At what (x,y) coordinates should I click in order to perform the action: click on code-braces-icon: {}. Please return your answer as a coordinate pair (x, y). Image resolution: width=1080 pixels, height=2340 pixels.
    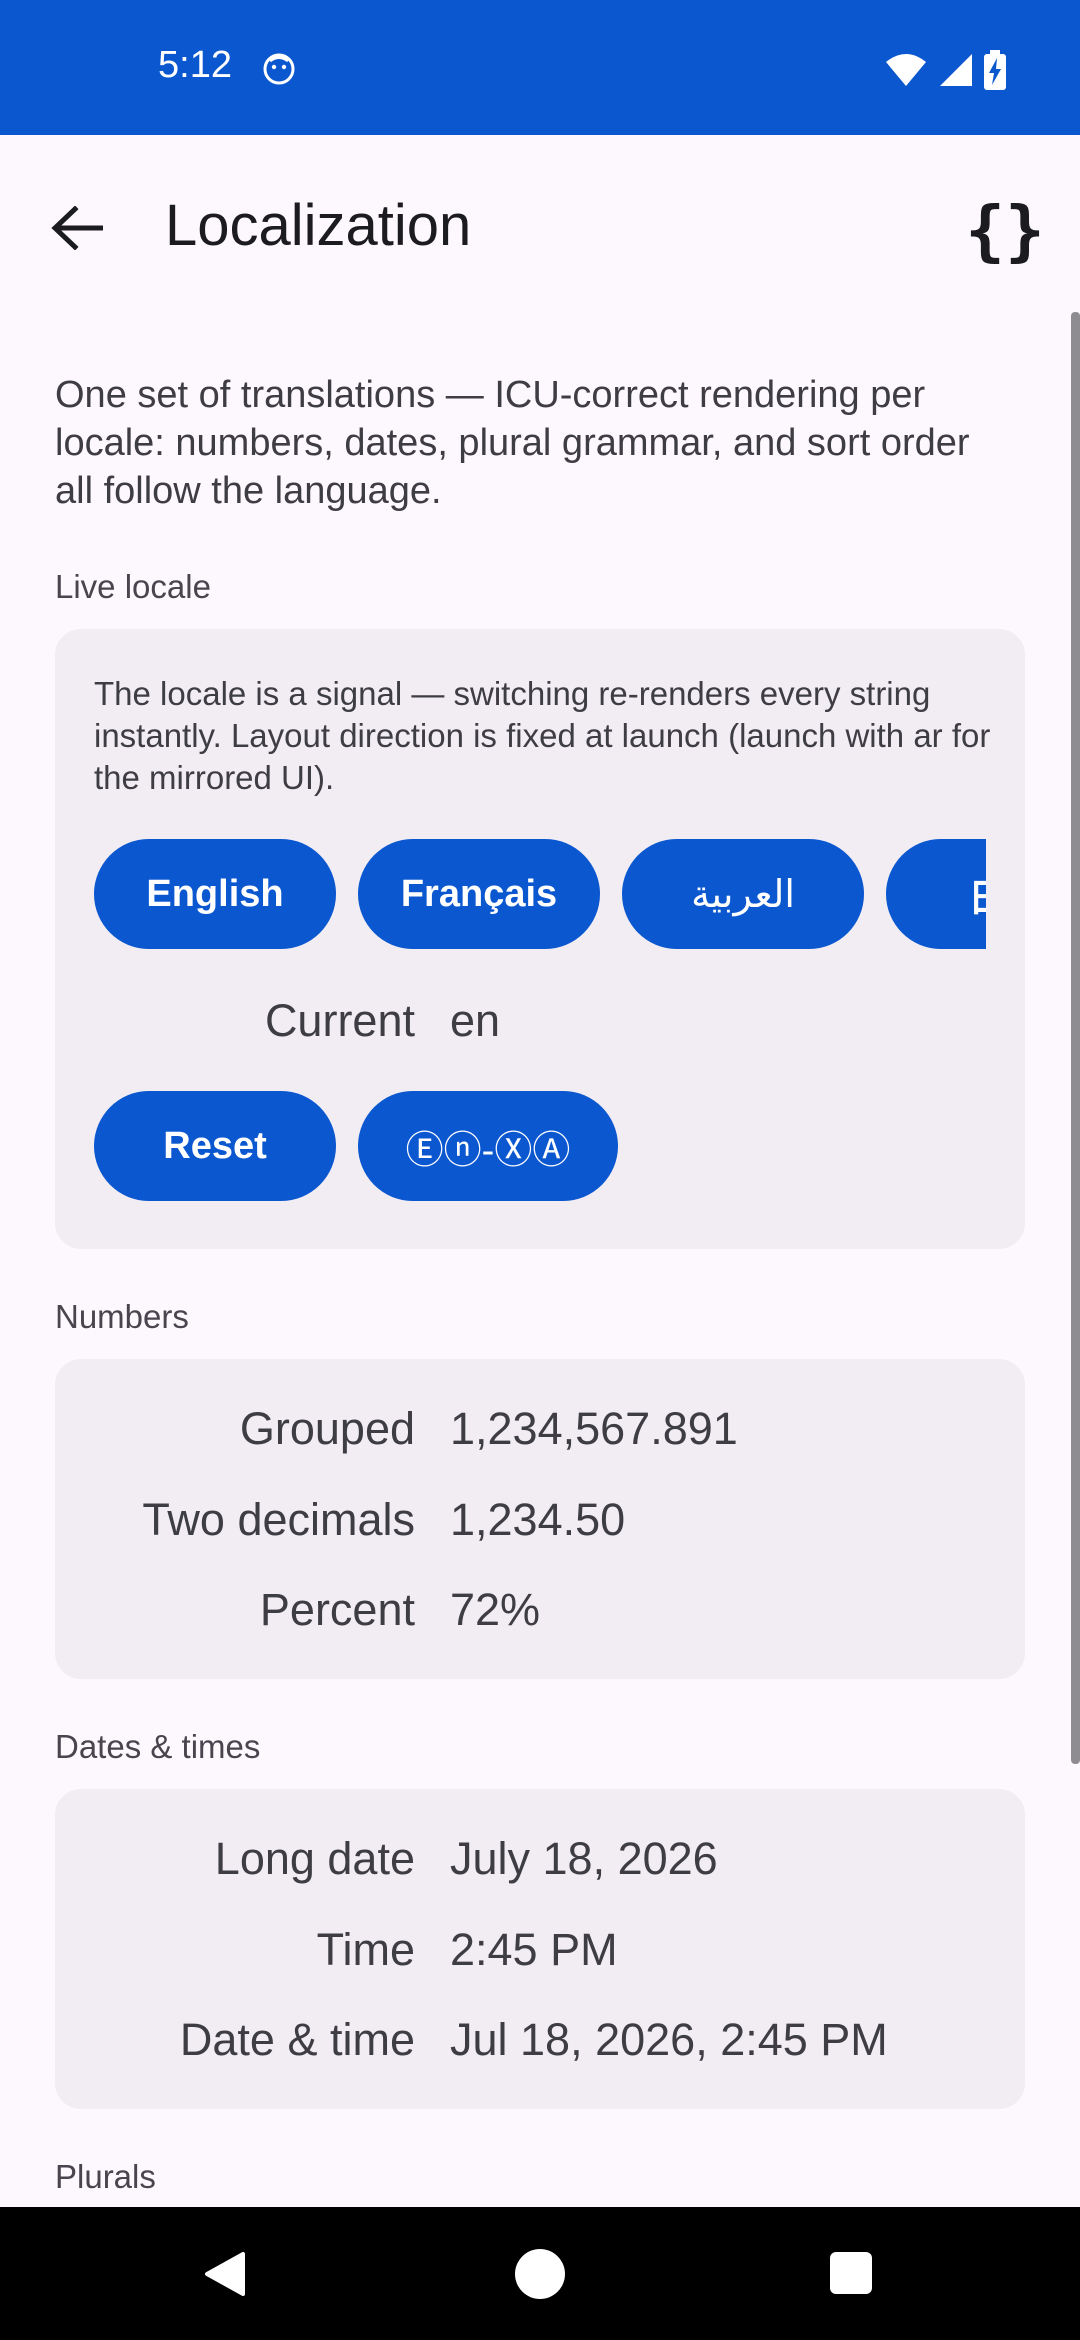
    Looking at the image, I should click on (1005, 230).